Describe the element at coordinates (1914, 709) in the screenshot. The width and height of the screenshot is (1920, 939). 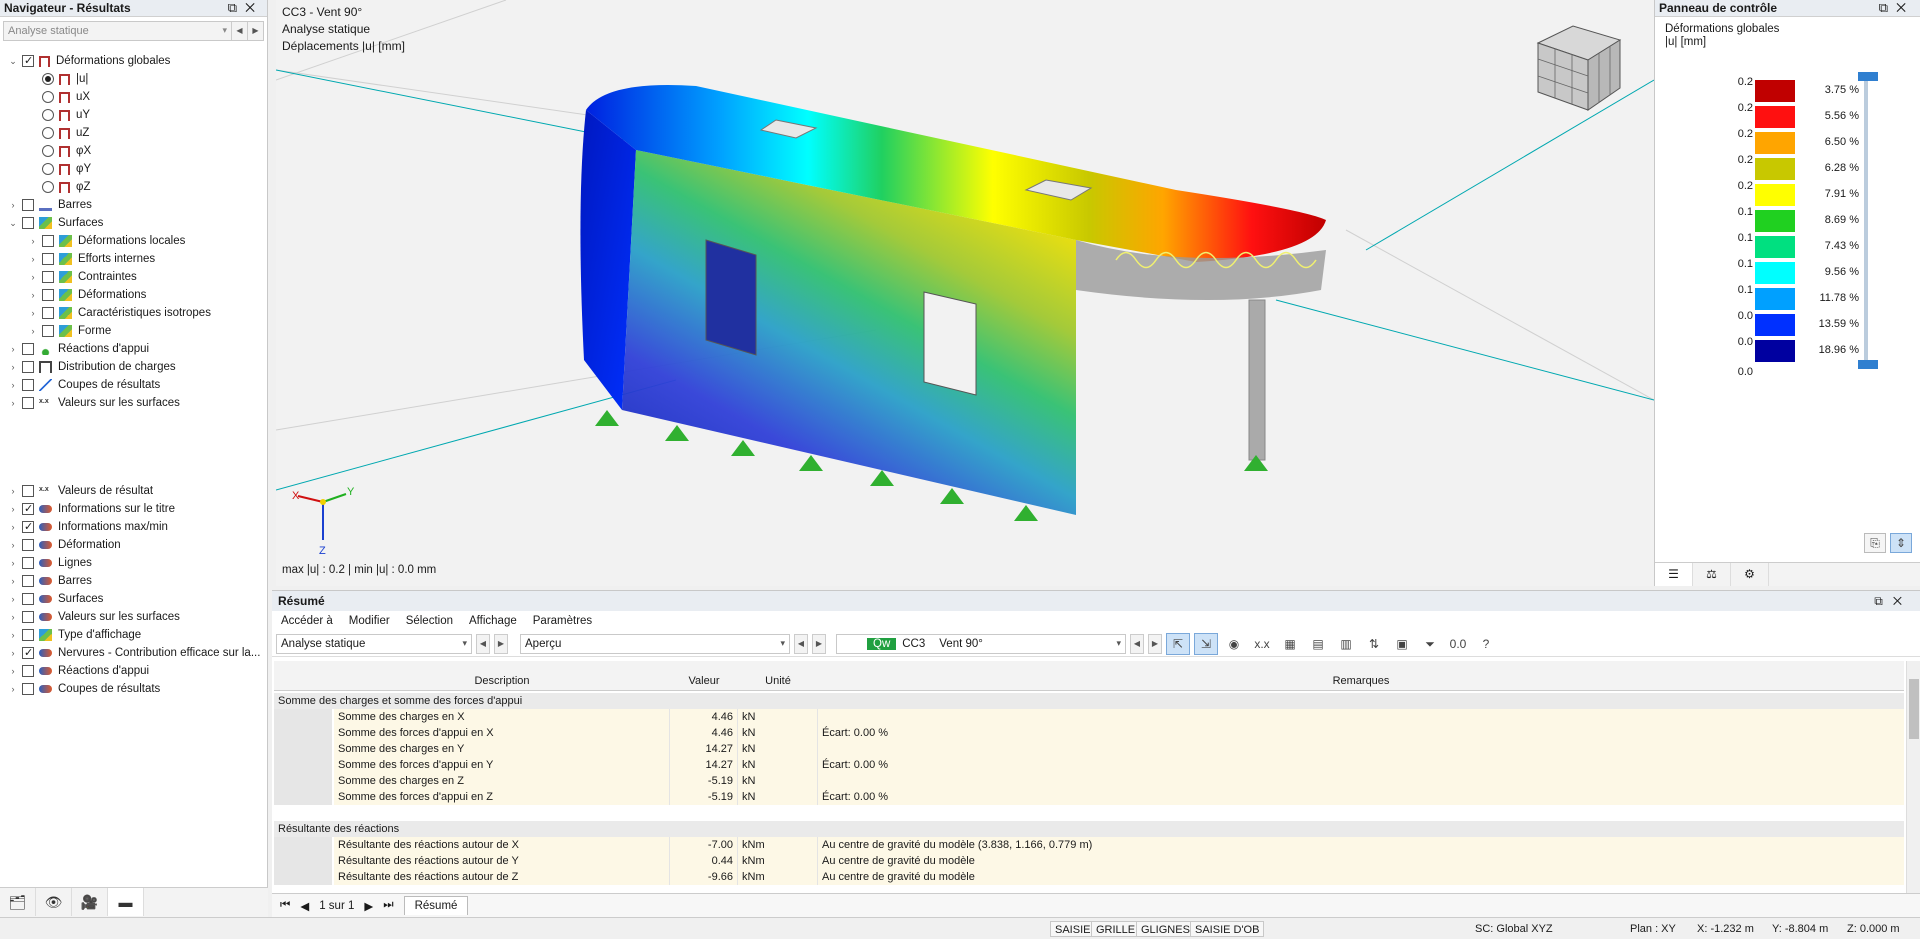
I see `scroll-thumb` at that location.